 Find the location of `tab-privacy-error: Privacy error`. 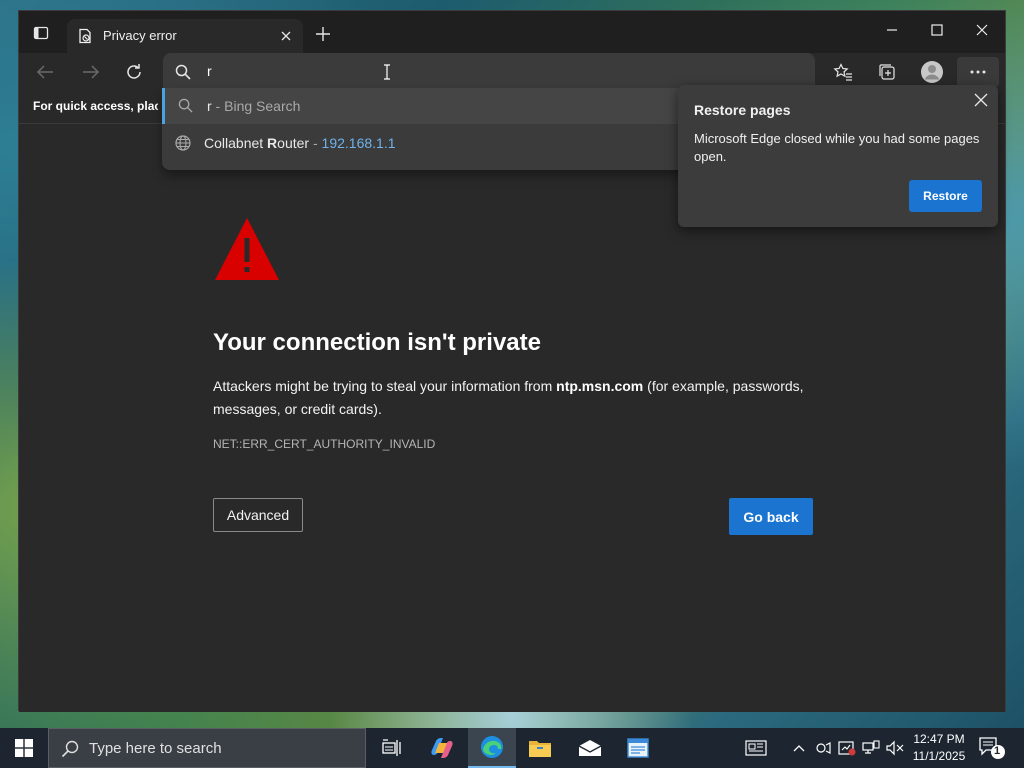

tab-privacy-error: Privacy error is located at coordinates (185, 36).